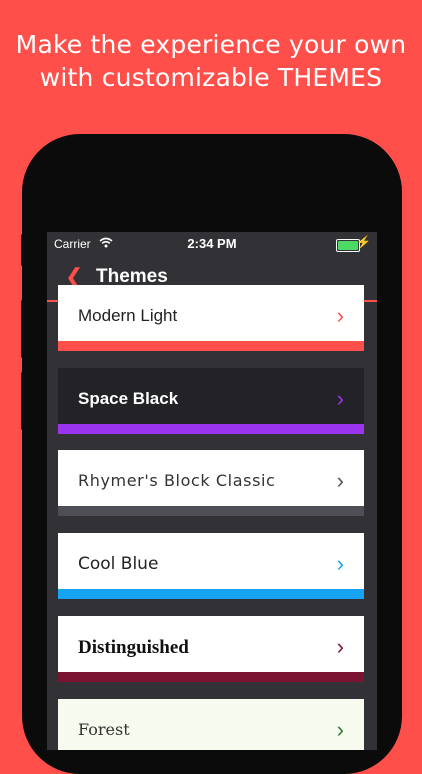  I want to click on status-time: 2:34 PM, so click(212, 243).